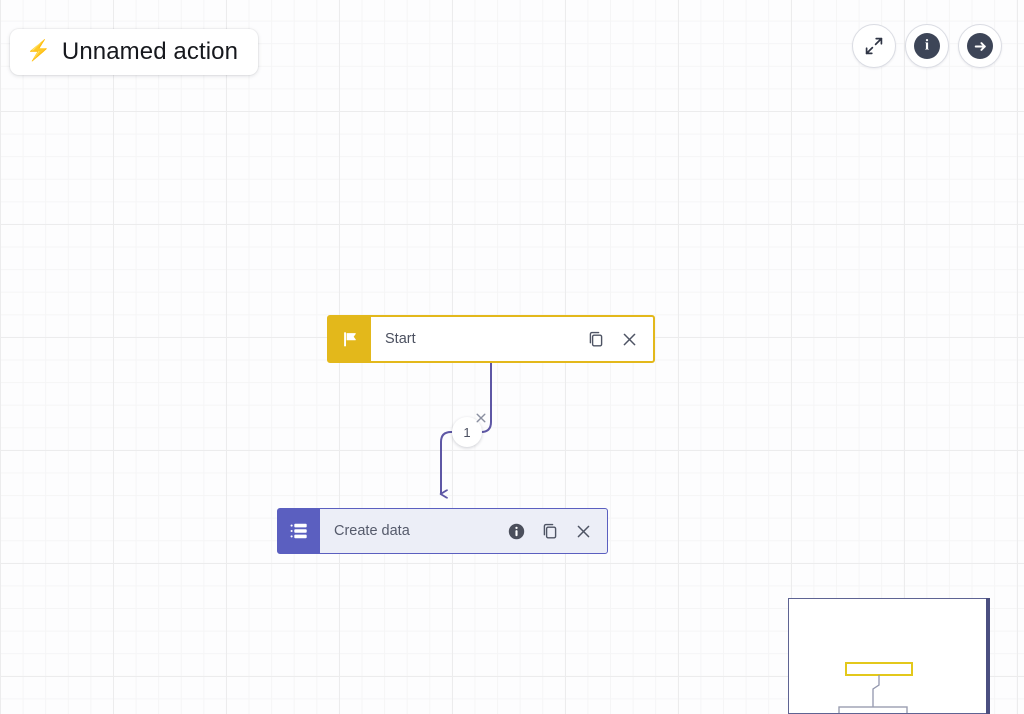  I want to click on flow-node-create-data: Create data, so click(442, 531).